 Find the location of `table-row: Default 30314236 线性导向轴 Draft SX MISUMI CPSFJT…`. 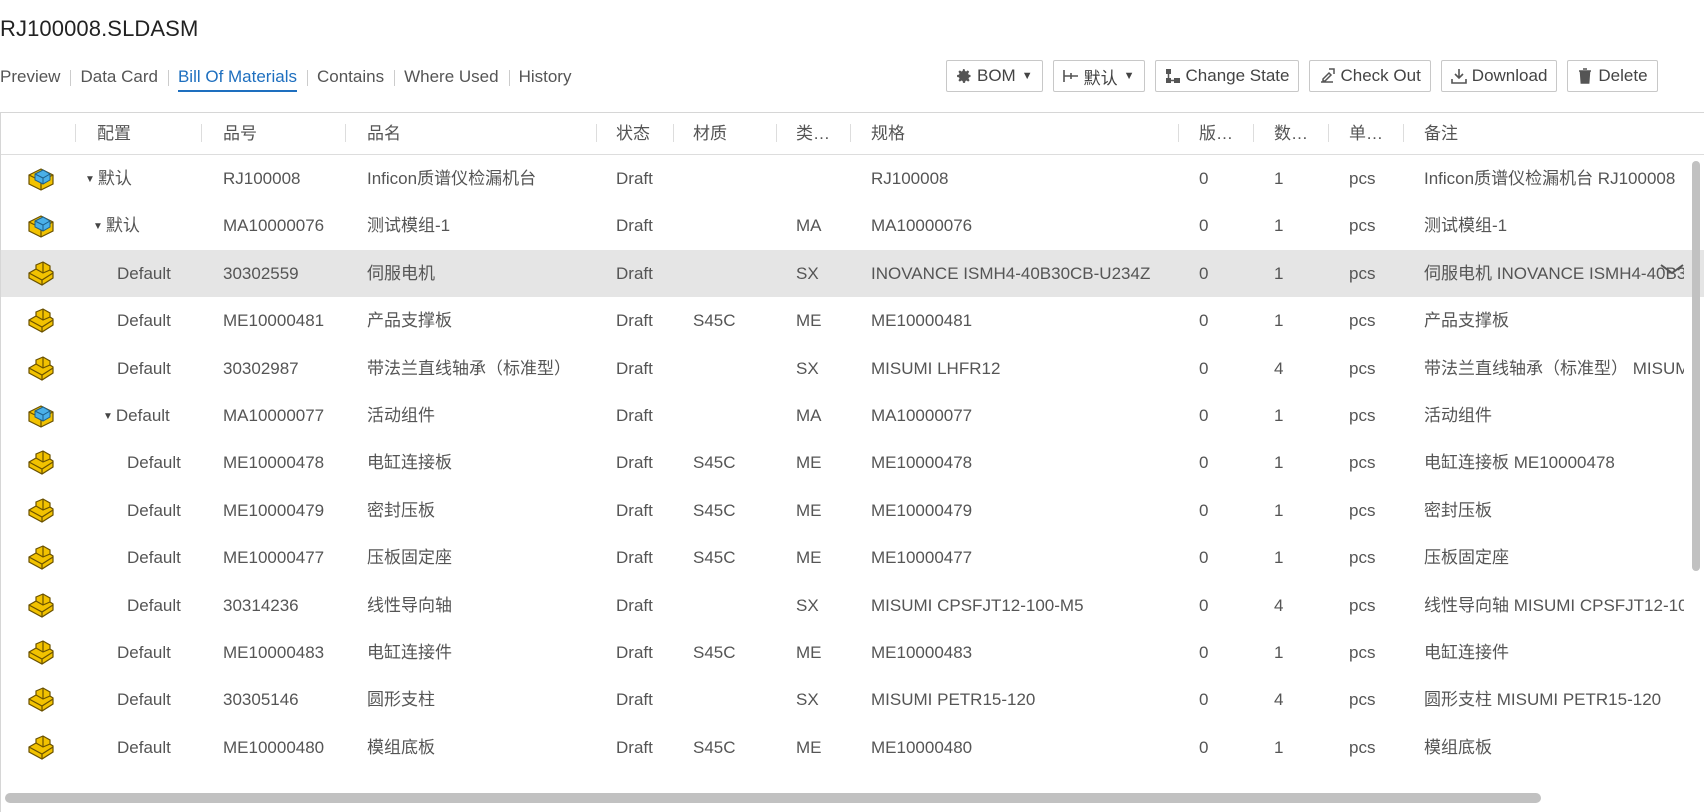

table-row: Default 30314236 线性导向轴 Draft SX MISUMI CPSFJT… is located at coordinates (852, 605).